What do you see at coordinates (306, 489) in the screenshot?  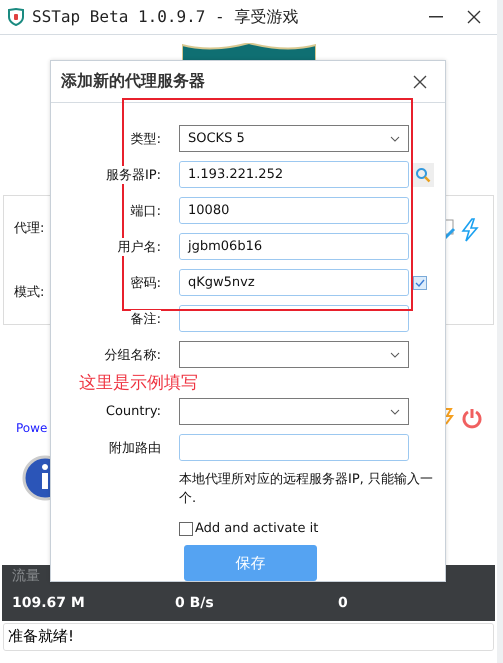 I see `hint-text: 本地代理所对应的远程服务器IP, 只能输入一个.` at bounding box center [306, 489].